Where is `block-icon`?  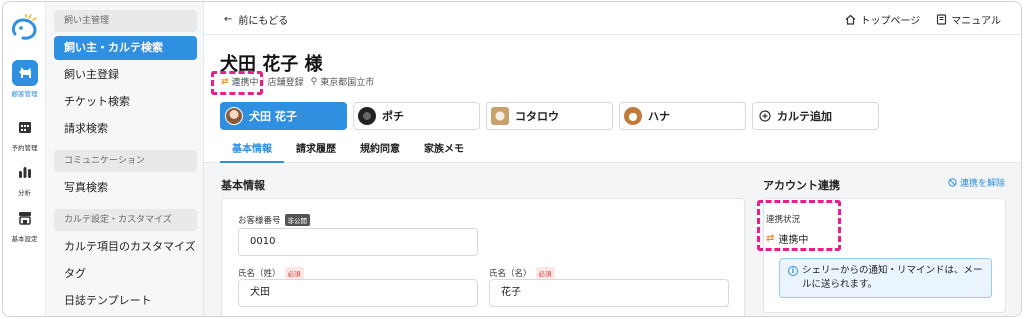
block-icon is located at coordinates (952, 182).